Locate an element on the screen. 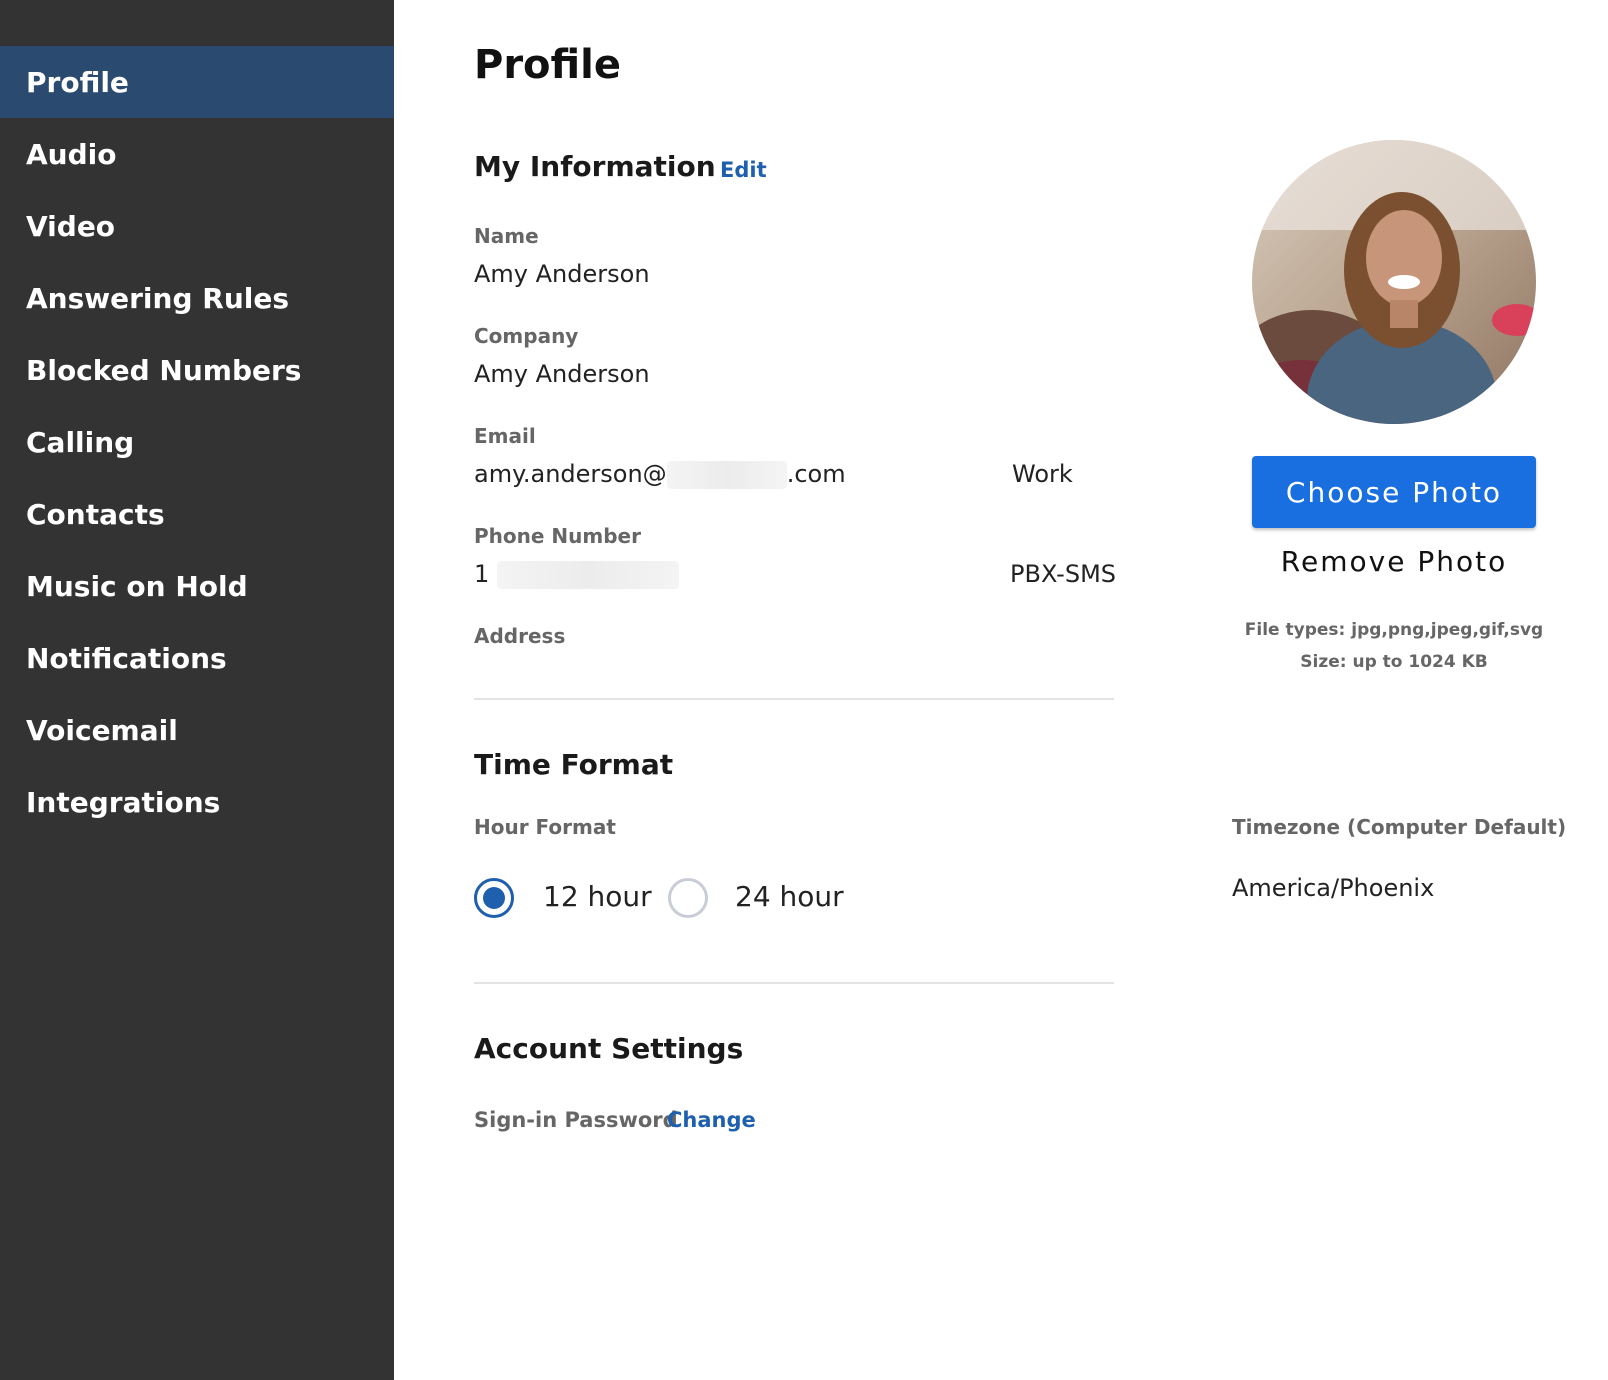 The height and width of the screenshot is (1380, 1608). sidebar-item-label: Contacts is located at coordinates (95, 514).